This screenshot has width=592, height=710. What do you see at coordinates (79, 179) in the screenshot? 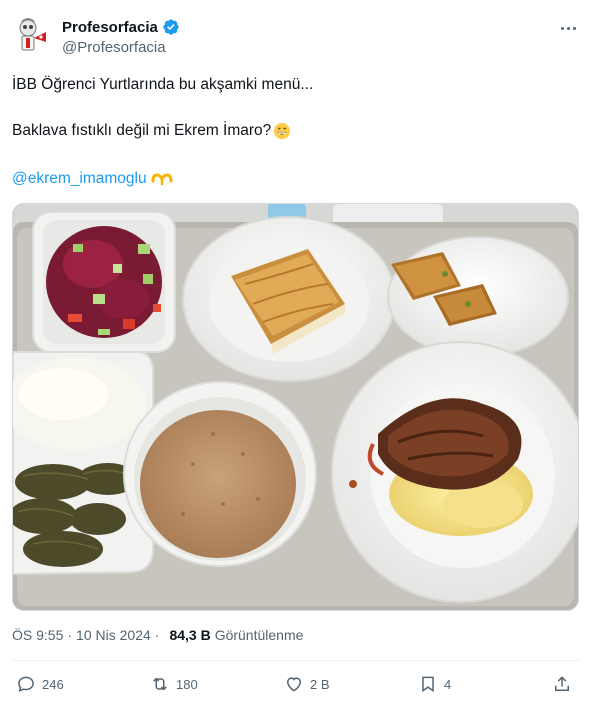
I see `mention-link: @ekrem_imamoglu` at bounding box center [79, 179].